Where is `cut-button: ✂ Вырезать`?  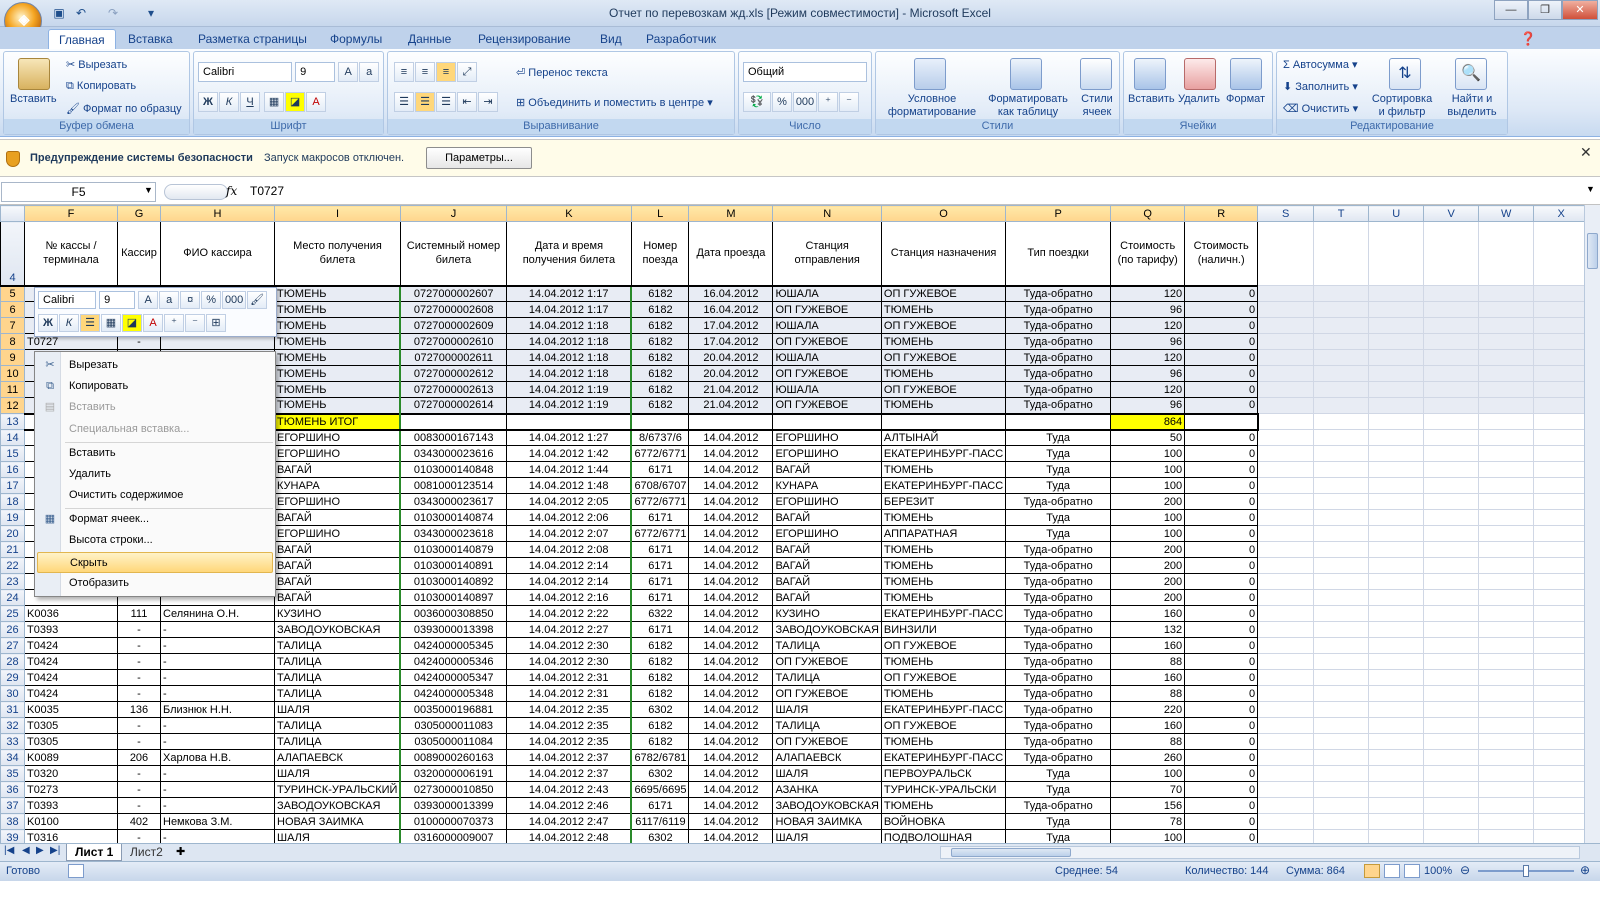 cut-button: ✂ Вырезать is located at coordinates (96, 64).